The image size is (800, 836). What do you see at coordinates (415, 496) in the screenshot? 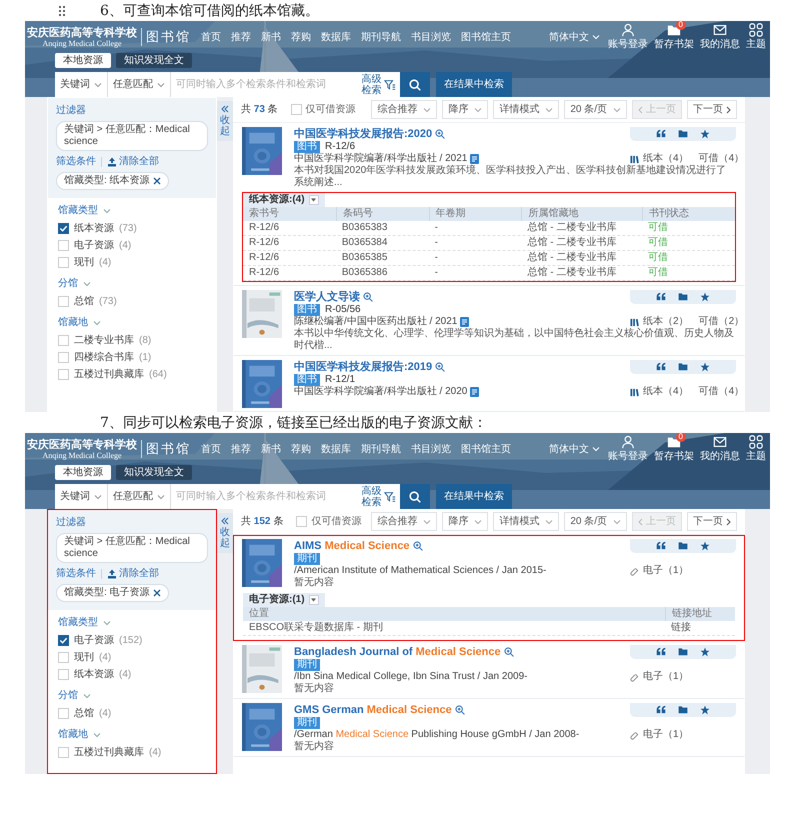
I see `search-button` at bounding box center [415, 496].